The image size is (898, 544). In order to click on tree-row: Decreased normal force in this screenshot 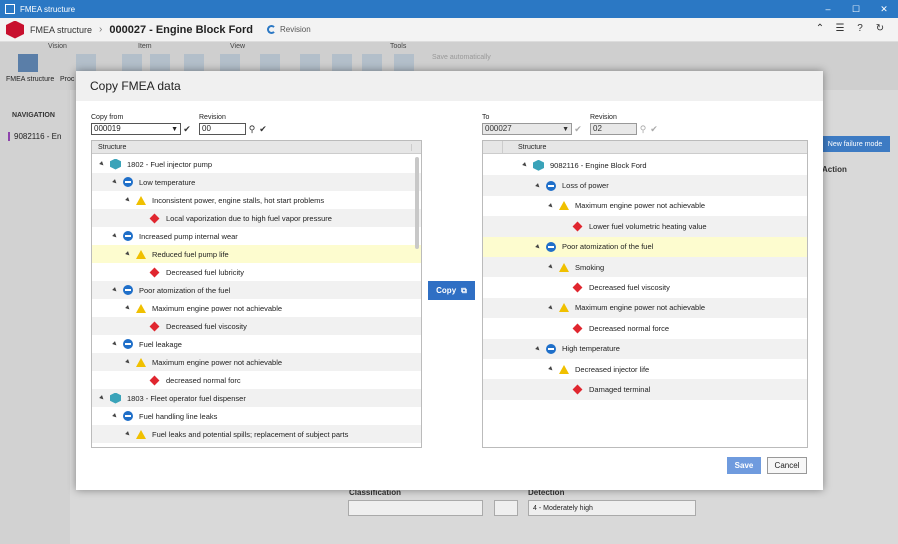, I will do `click(645, 328)`.